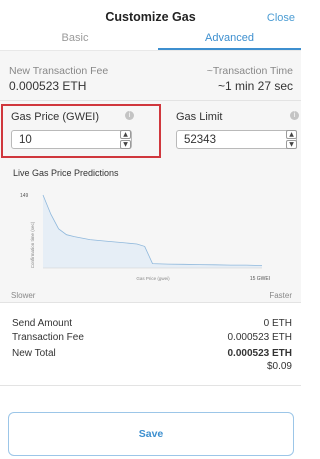 The image size is (320, 459). Describe the element at coordinates (280, 295) in the screenshot. I see `faster-label: Faster` at that location.